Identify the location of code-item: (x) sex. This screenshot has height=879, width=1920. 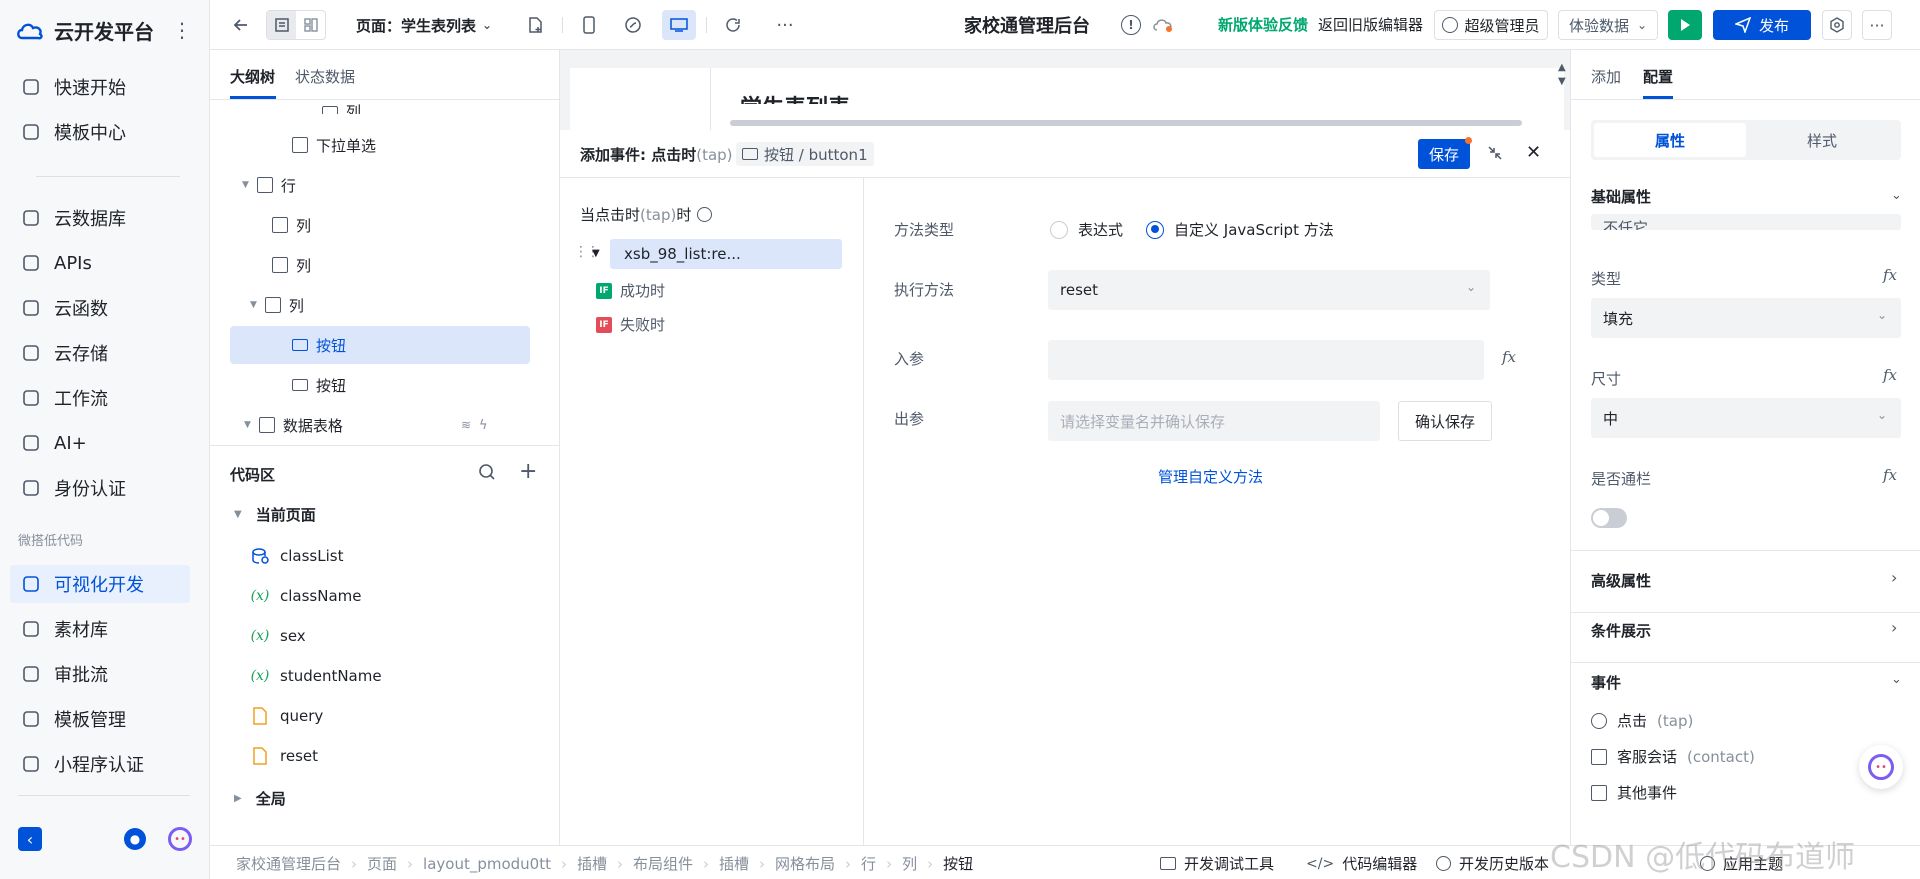
(278, 636).